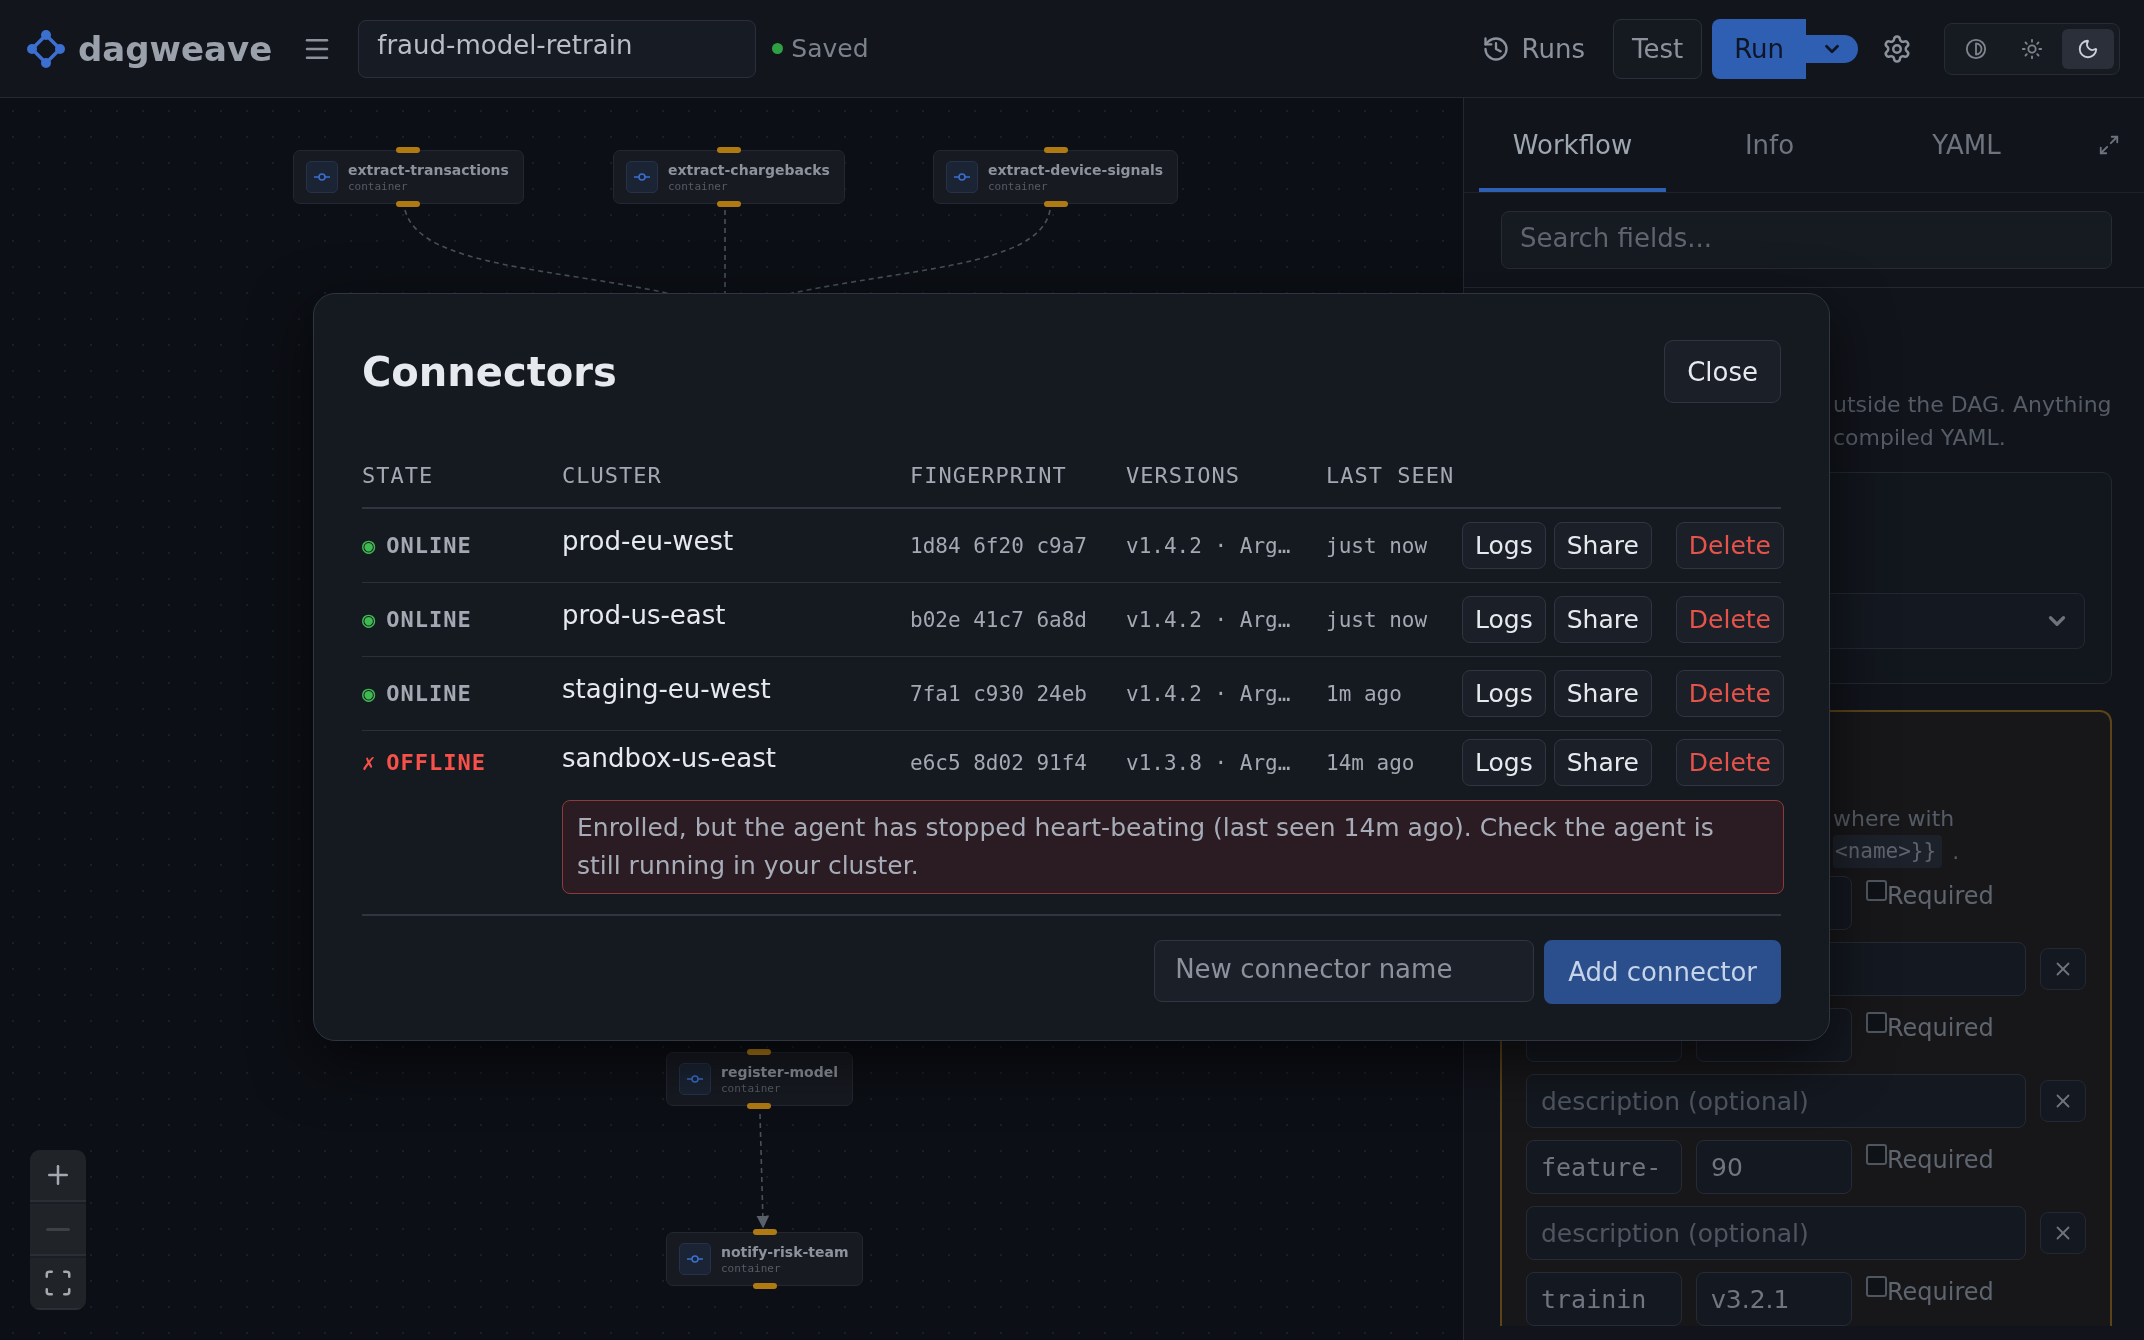 This screenshot has width=2144, height=1340. Describe the element at coordinates (2109, 145) in the screenshot. I see `expand-icon` at that location.